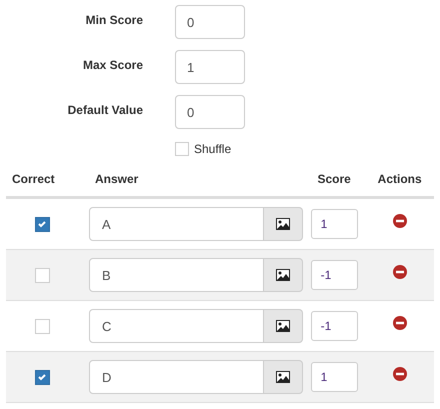 This screenshot has height=409, width=440. I want to click on answer-input: A, so click(176, 224).